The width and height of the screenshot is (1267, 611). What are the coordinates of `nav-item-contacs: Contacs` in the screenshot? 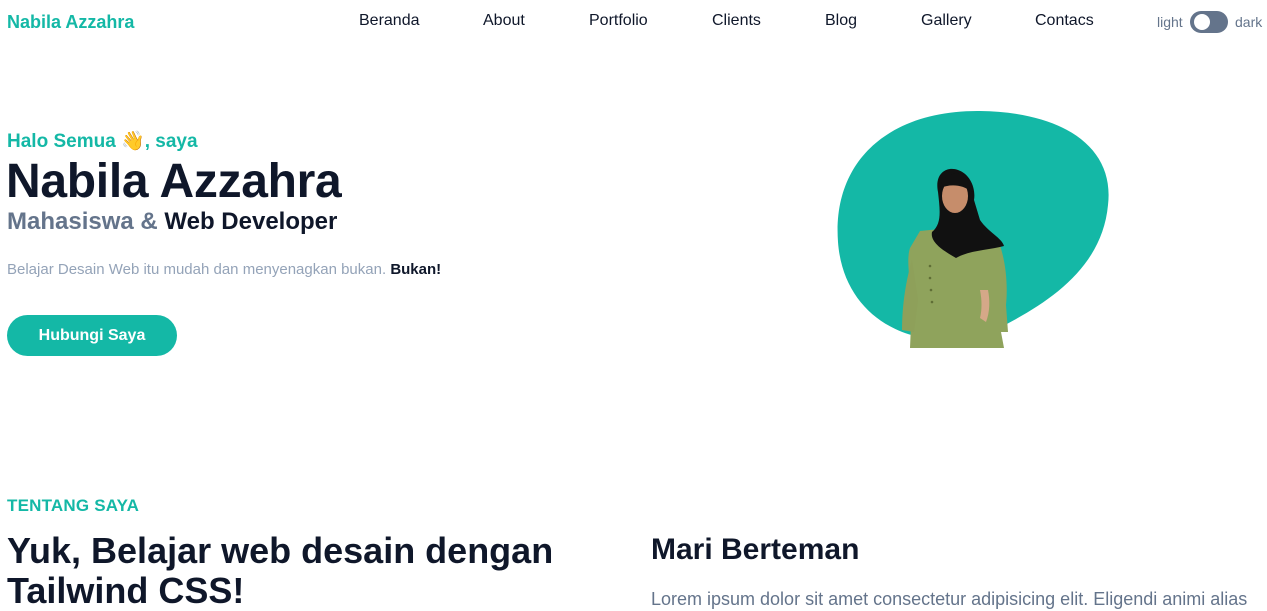 It's located at (1064, 21).